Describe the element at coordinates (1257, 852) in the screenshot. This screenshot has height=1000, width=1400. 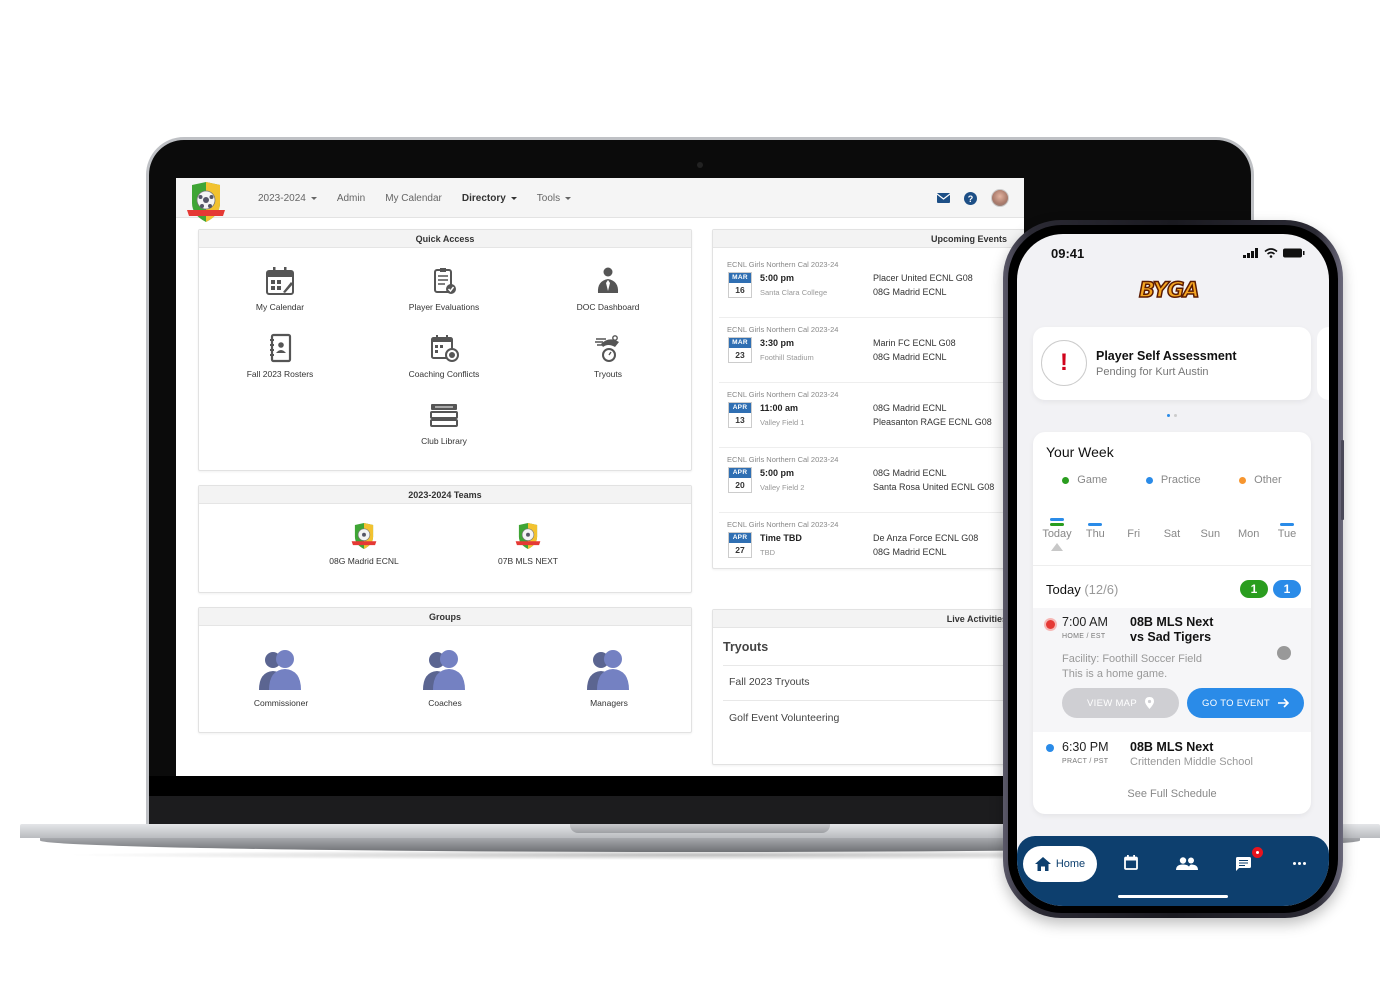
I see `notification-badge` at that location.